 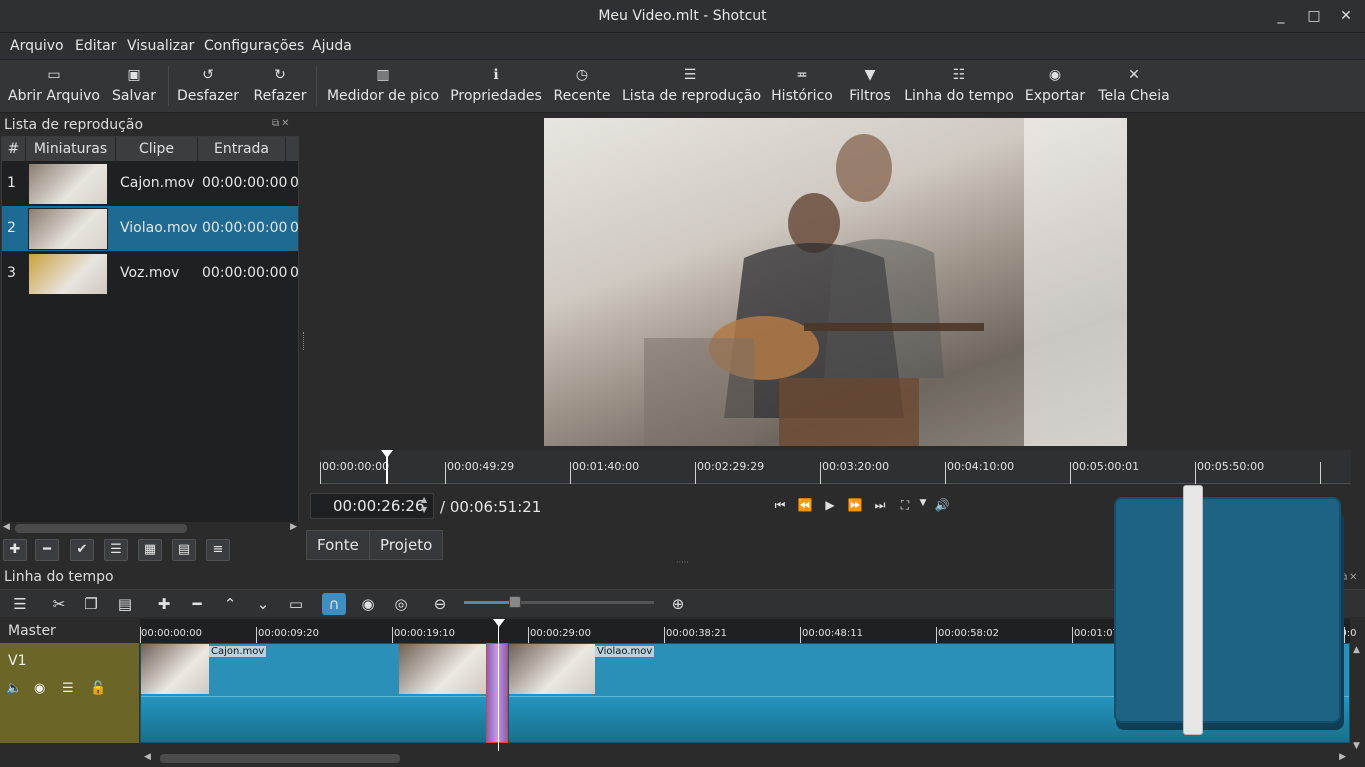 I want to click on track-header-v1: V1 🔈 ◉ ☰ 🔓, so click(x=70, y=693).